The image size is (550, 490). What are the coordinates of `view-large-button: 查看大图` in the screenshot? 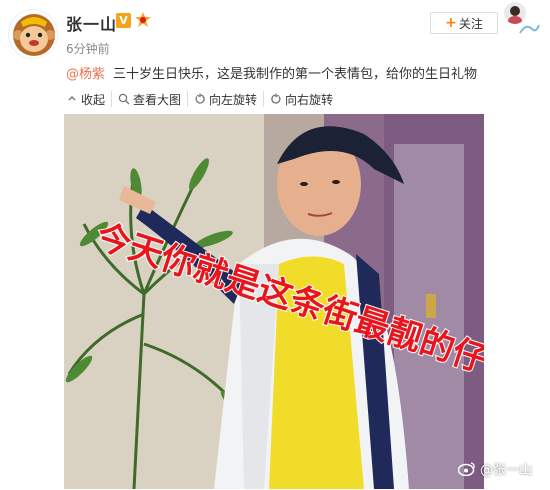 It's located at (149, 99).